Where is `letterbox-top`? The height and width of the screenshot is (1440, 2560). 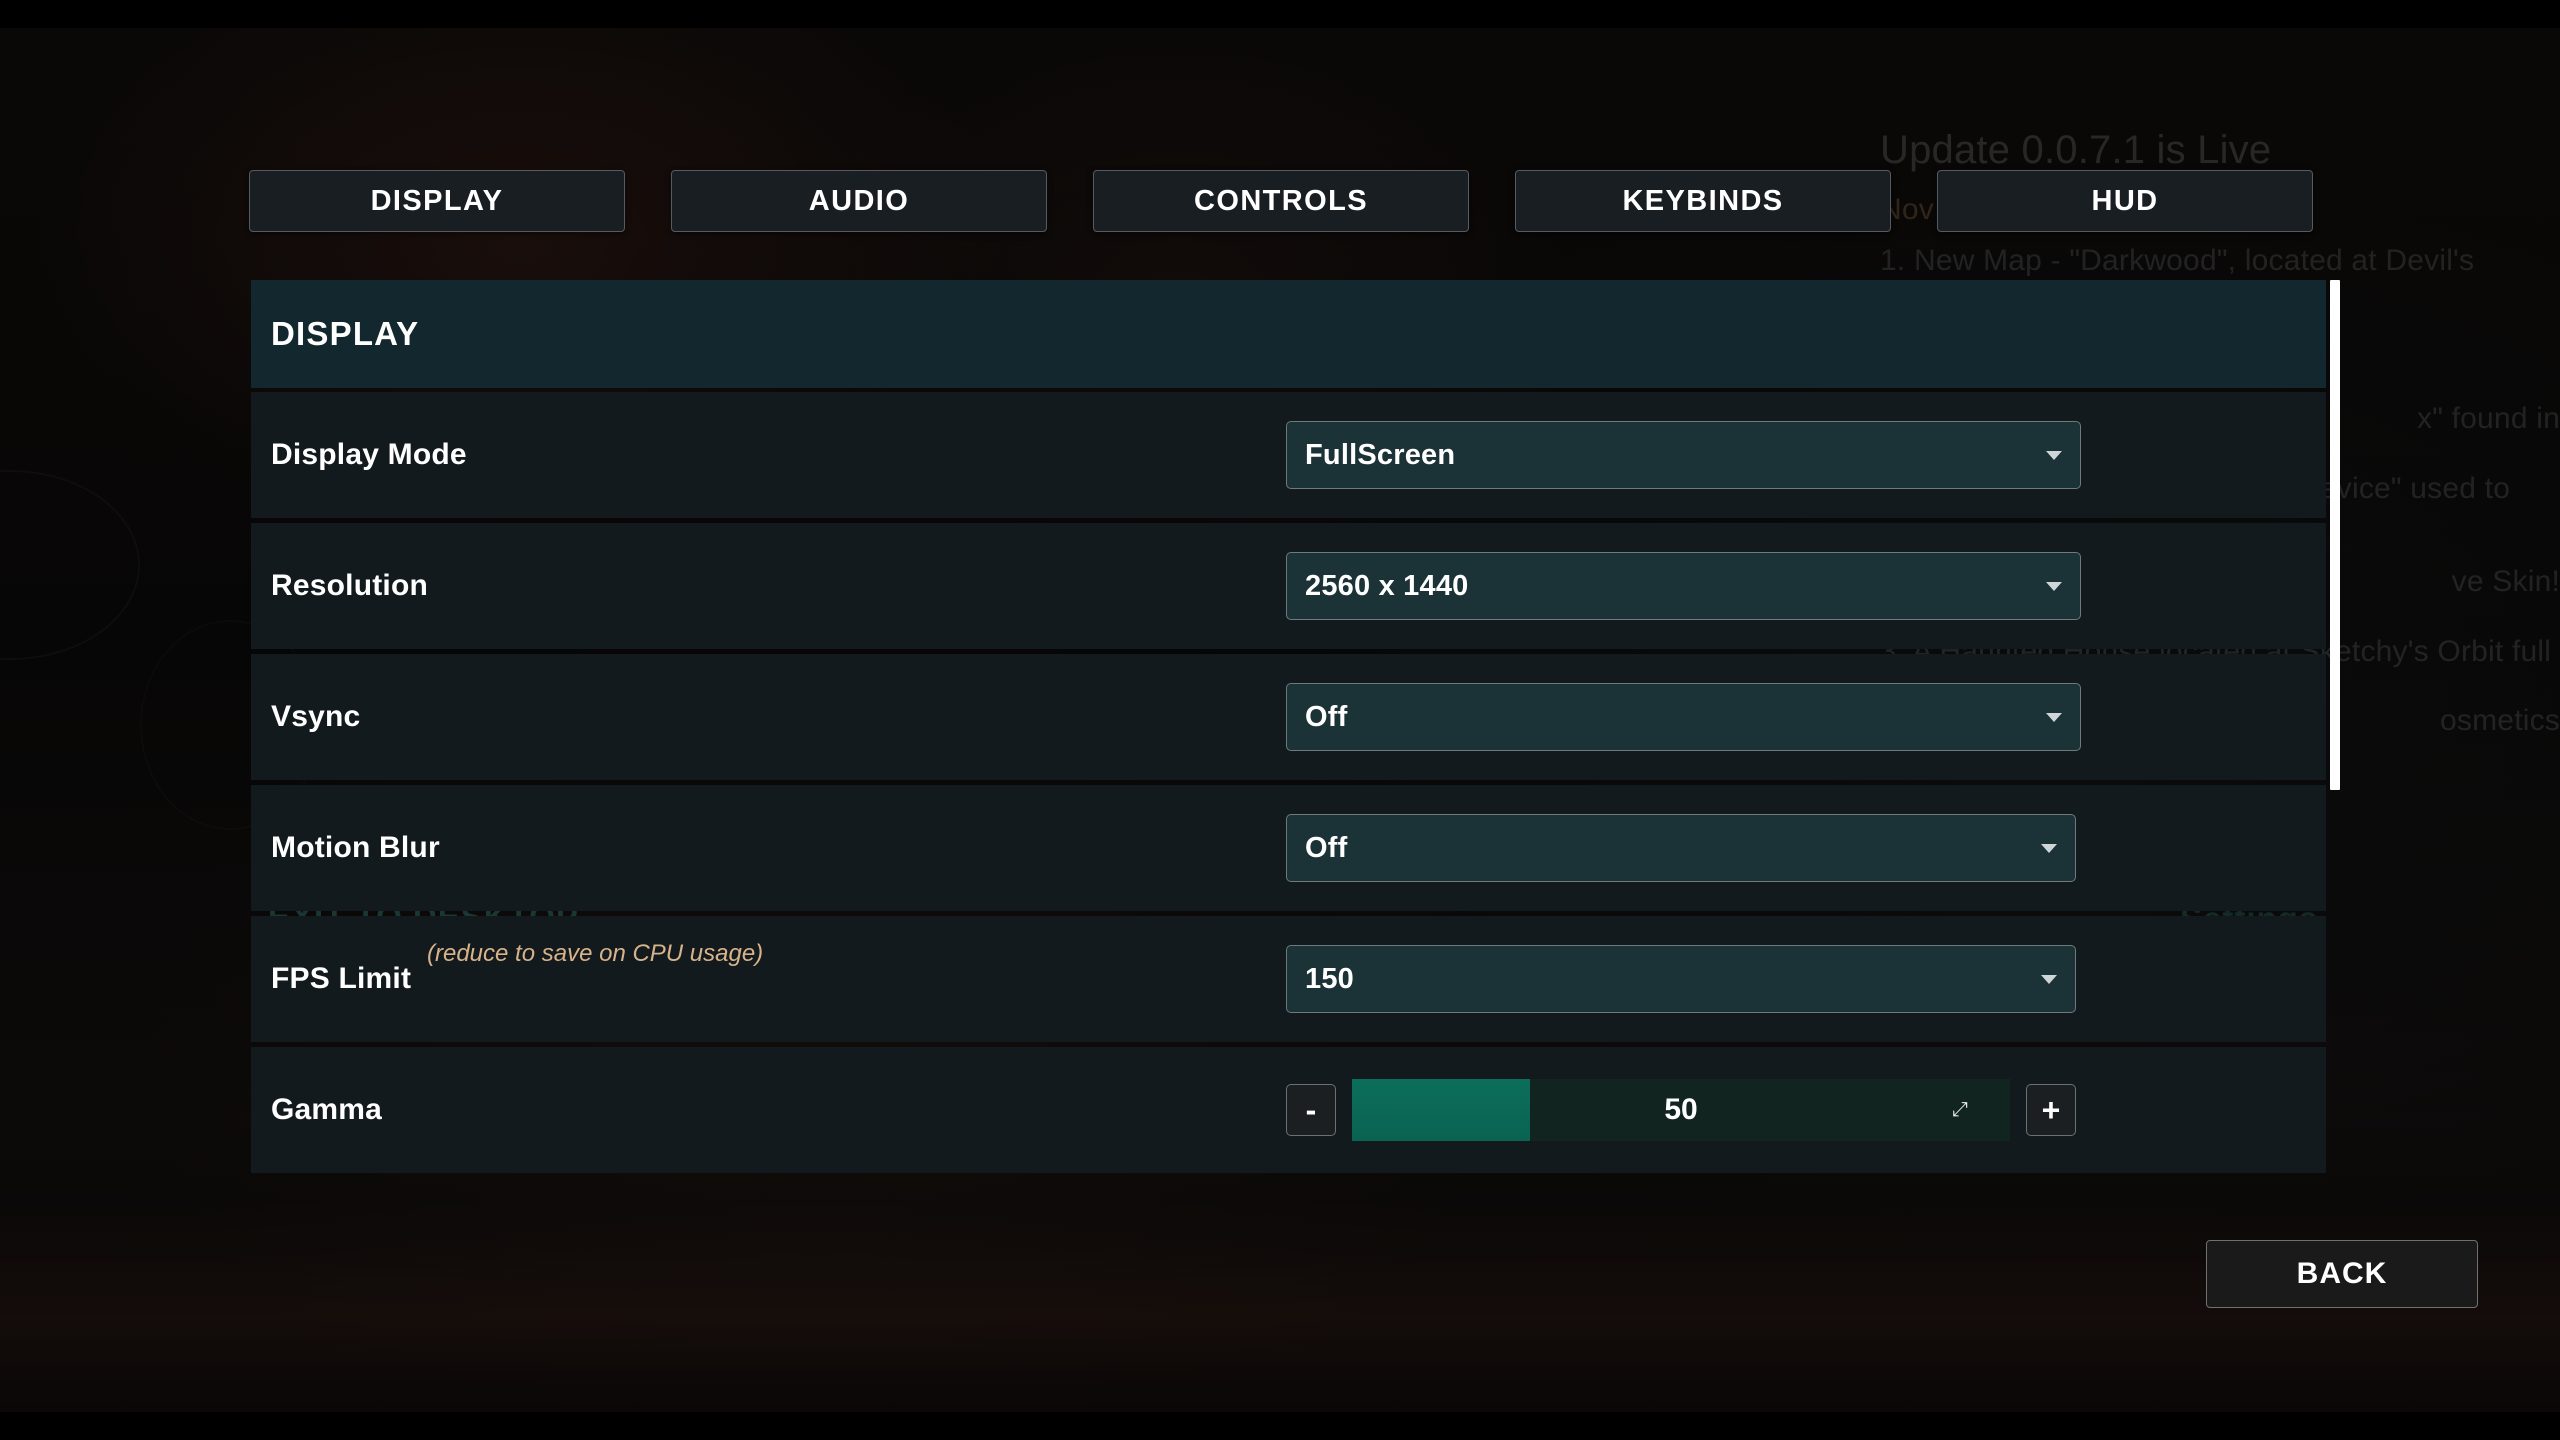
letterbox-top is located at coordinates (1280, 14).